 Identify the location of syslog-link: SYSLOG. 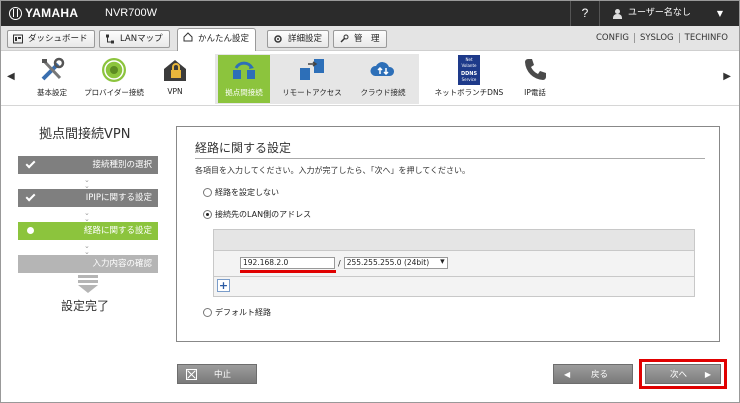
(656, 38).